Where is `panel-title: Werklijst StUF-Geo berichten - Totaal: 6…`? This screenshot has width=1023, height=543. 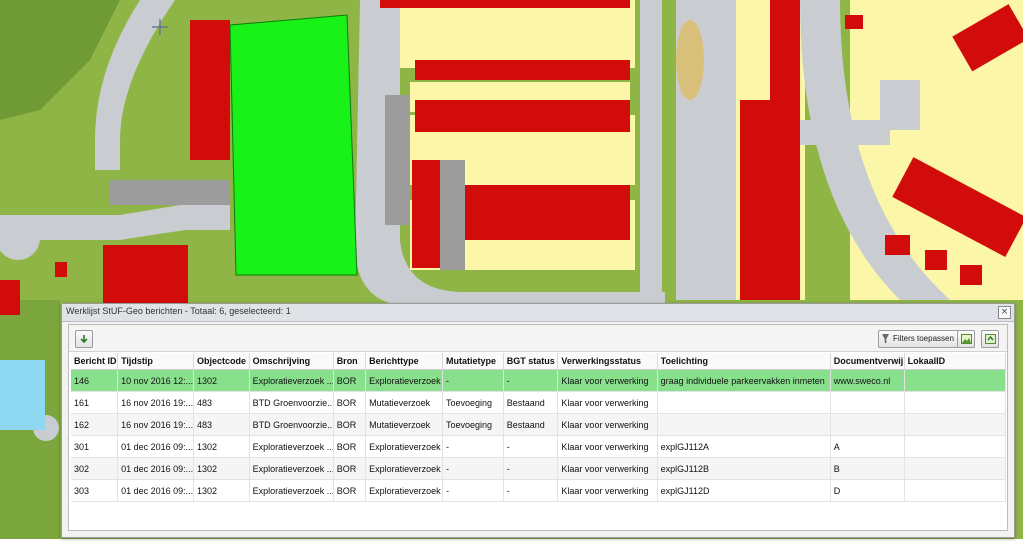
panel-title: Werklijst StUF-Geo berichten - Totaal: 6… is located at coordinates (178, 311).